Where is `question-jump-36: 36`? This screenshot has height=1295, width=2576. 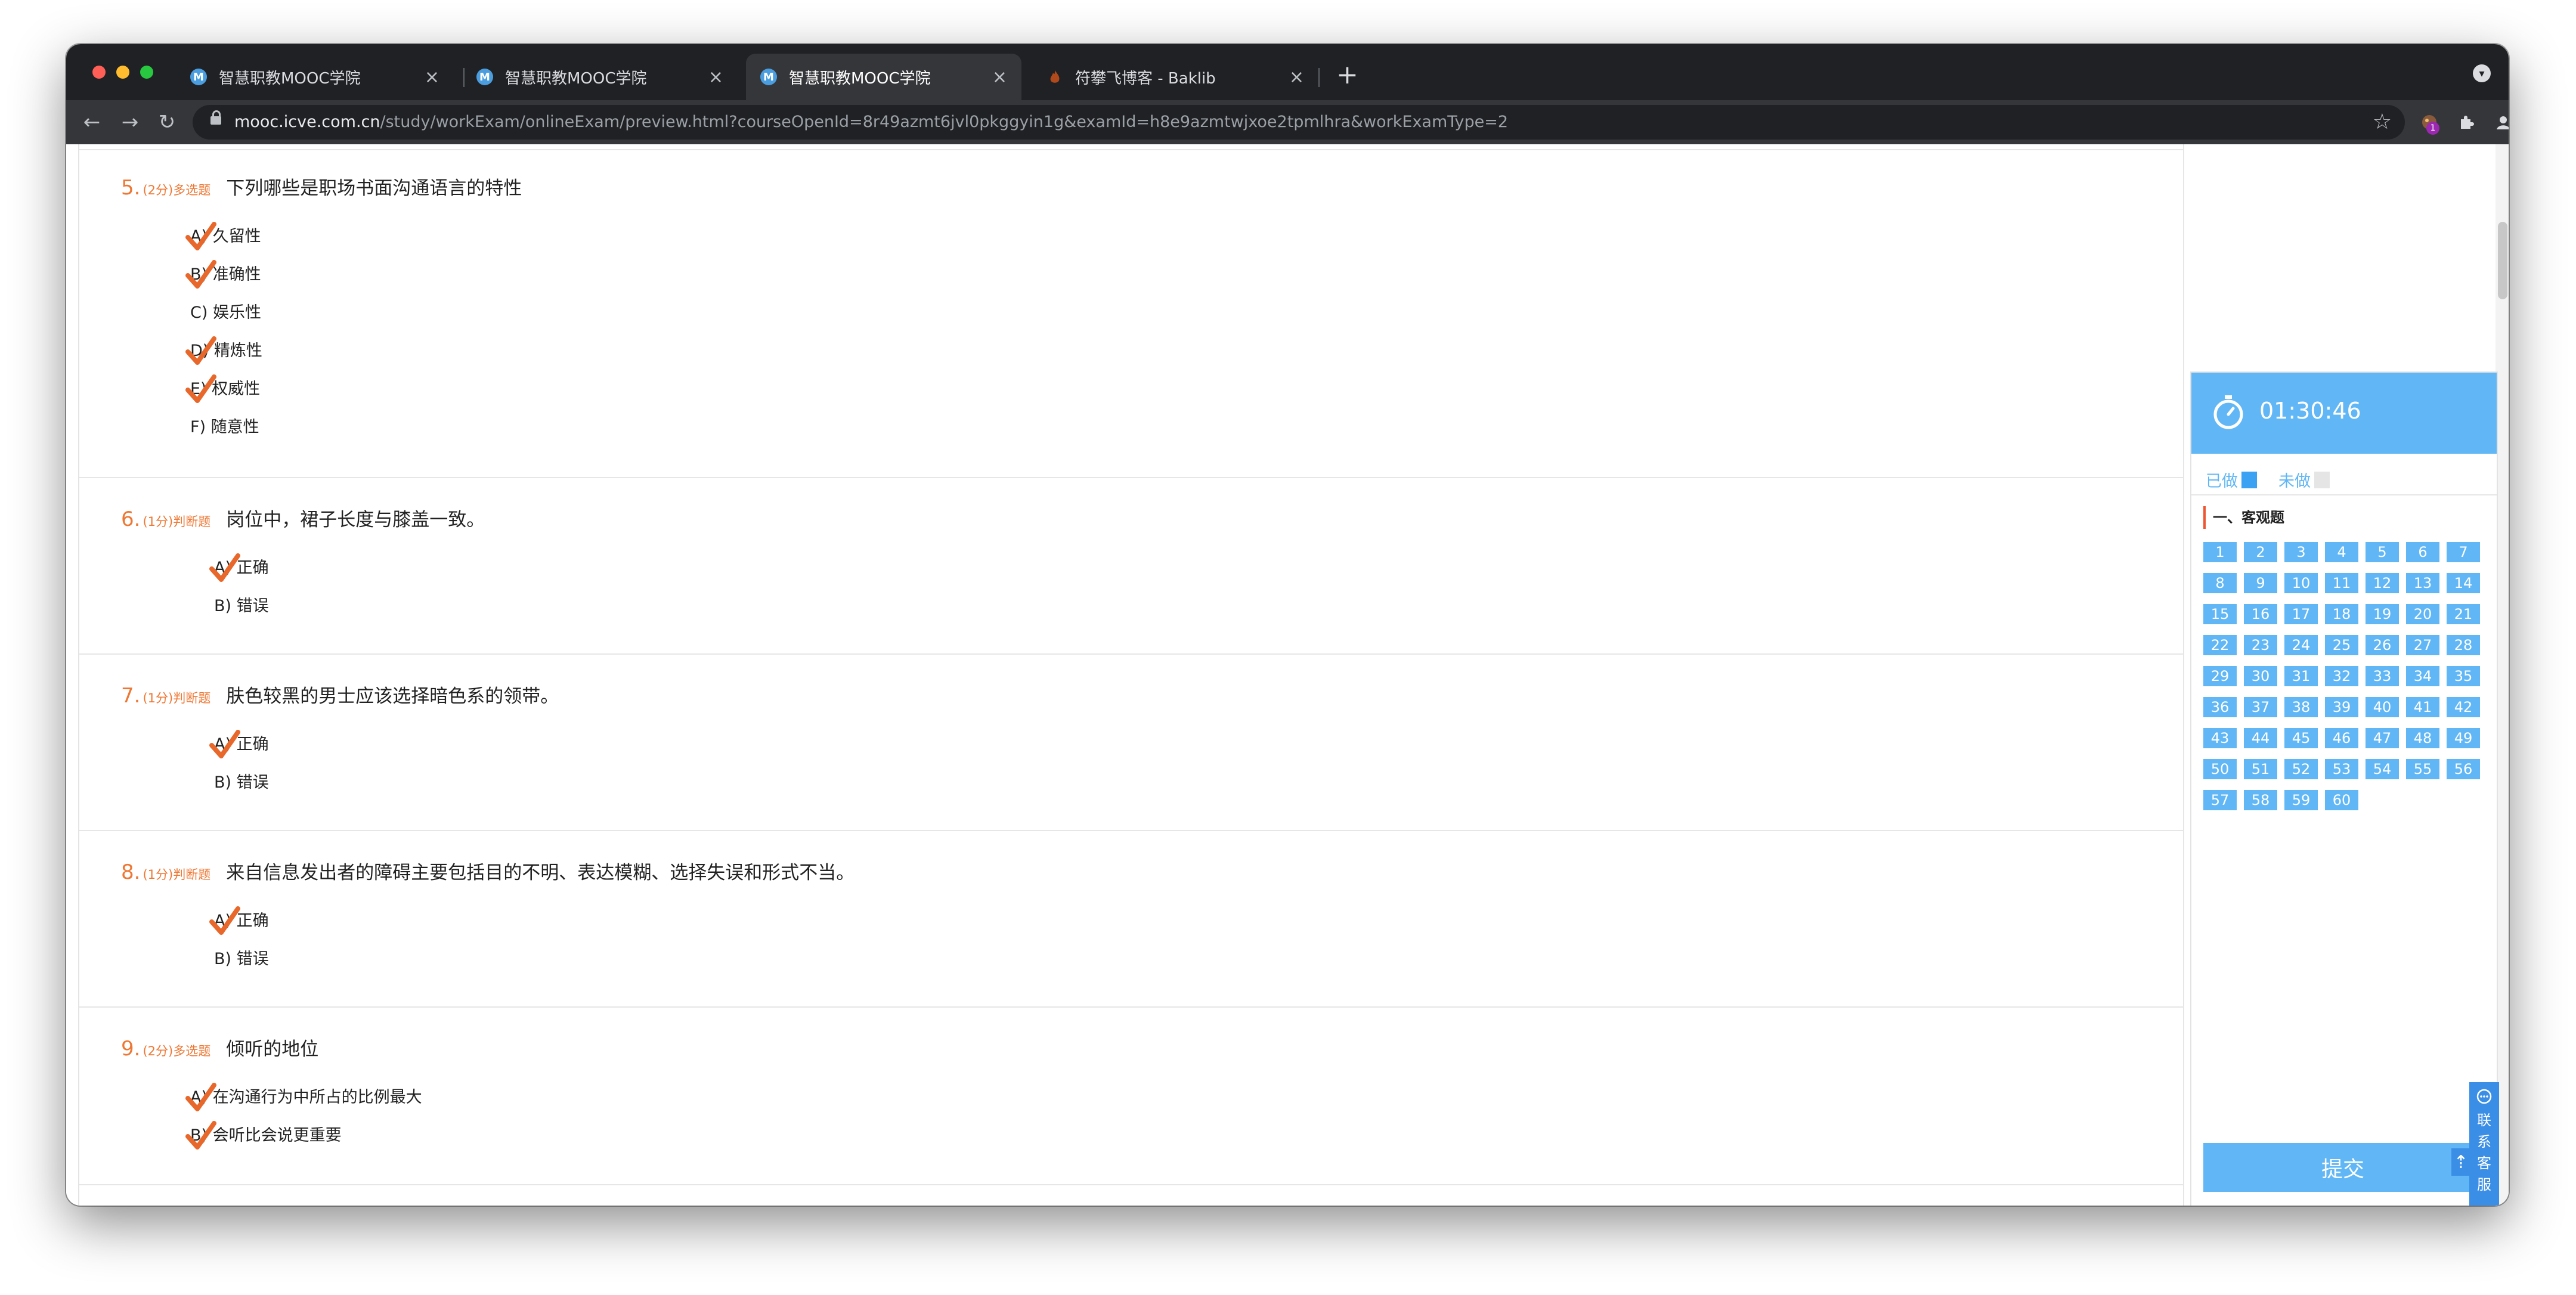
question-jump-36: 36 is located at coordinates (2220, 707).